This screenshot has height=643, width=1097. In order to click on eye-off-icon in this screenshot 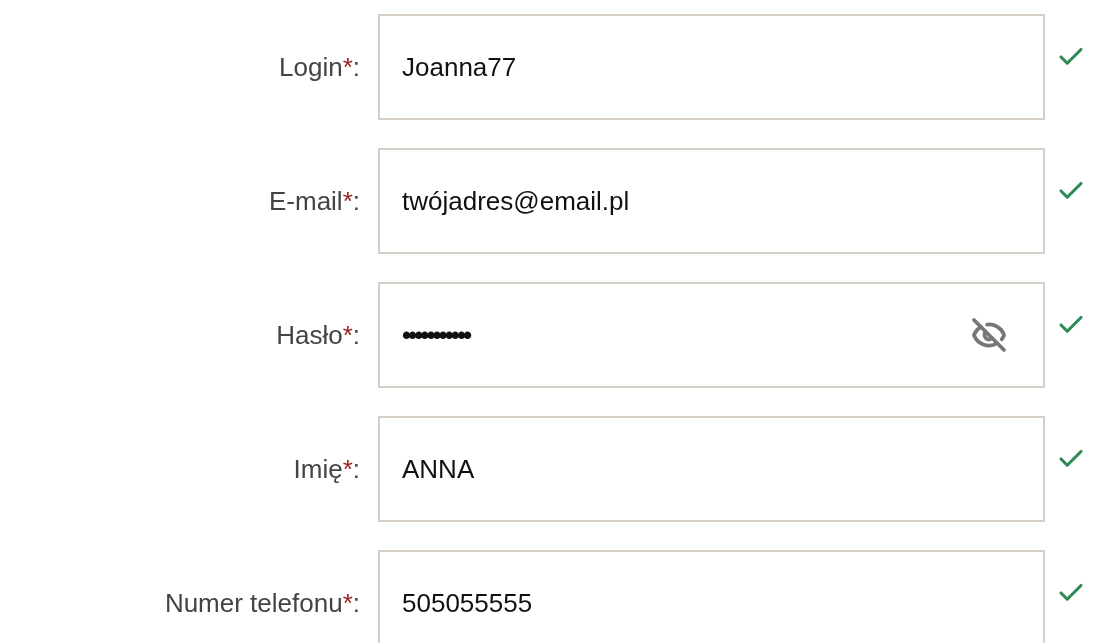, I will do `click(989, 335)`.